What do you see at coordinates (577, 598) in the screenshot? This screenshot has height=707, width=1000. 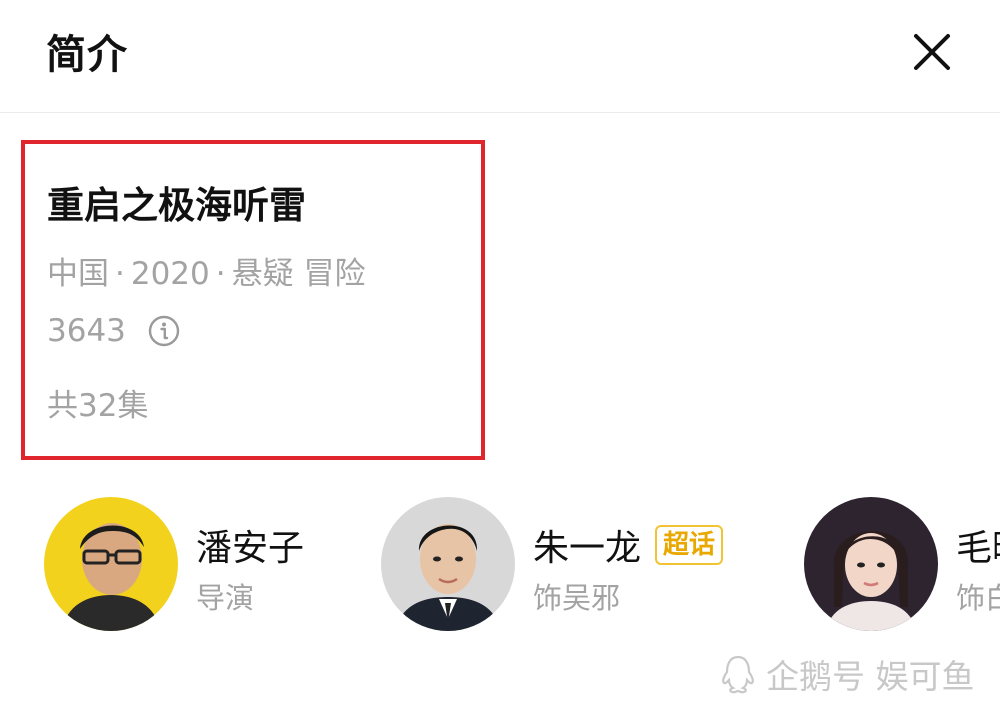 I see `cast-role: 饰吴邪` at bounding box center [577, 598].